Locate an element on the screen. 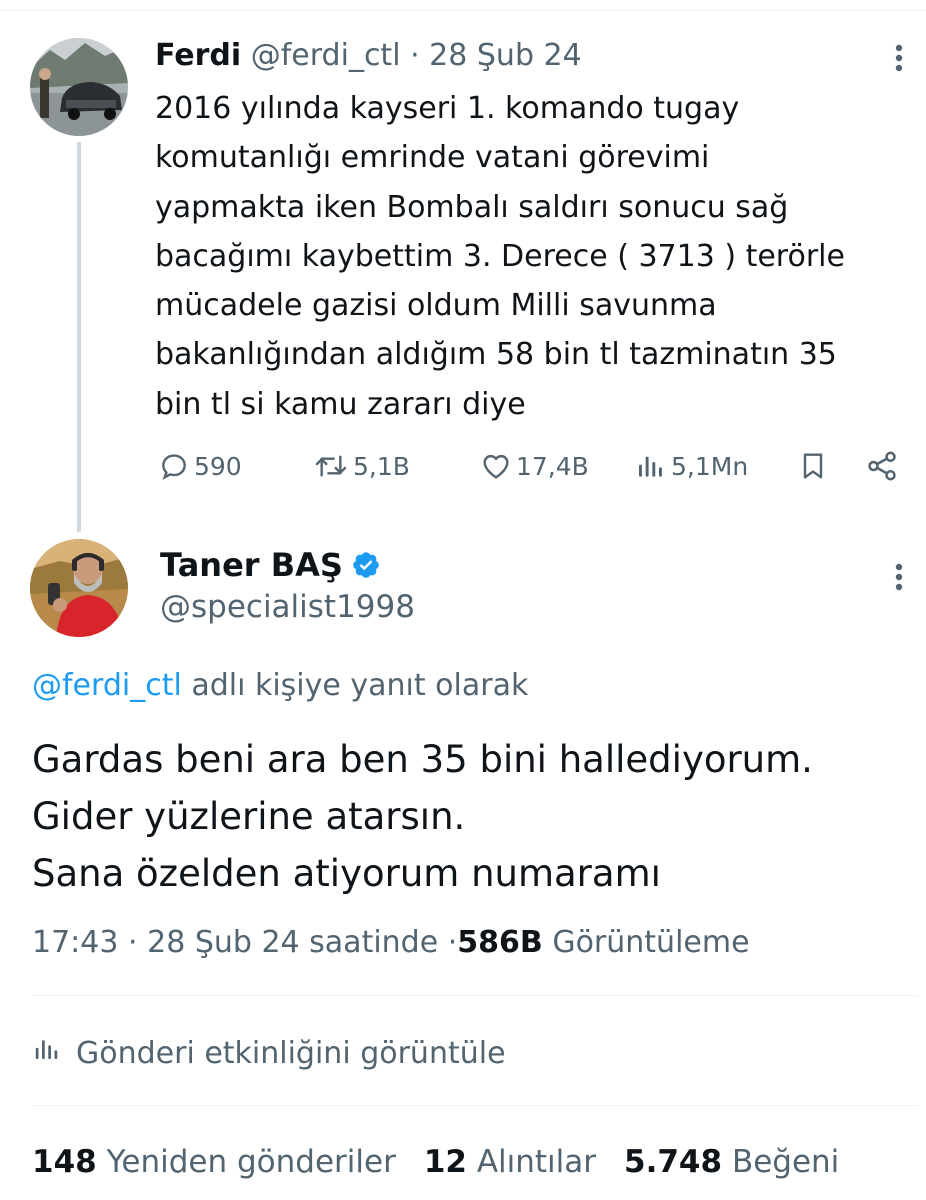 This screenshot has height=1200, width=926. post-activity-link: Gönderi etkinliğini görüntüle is located at coordinates (269, 1053).